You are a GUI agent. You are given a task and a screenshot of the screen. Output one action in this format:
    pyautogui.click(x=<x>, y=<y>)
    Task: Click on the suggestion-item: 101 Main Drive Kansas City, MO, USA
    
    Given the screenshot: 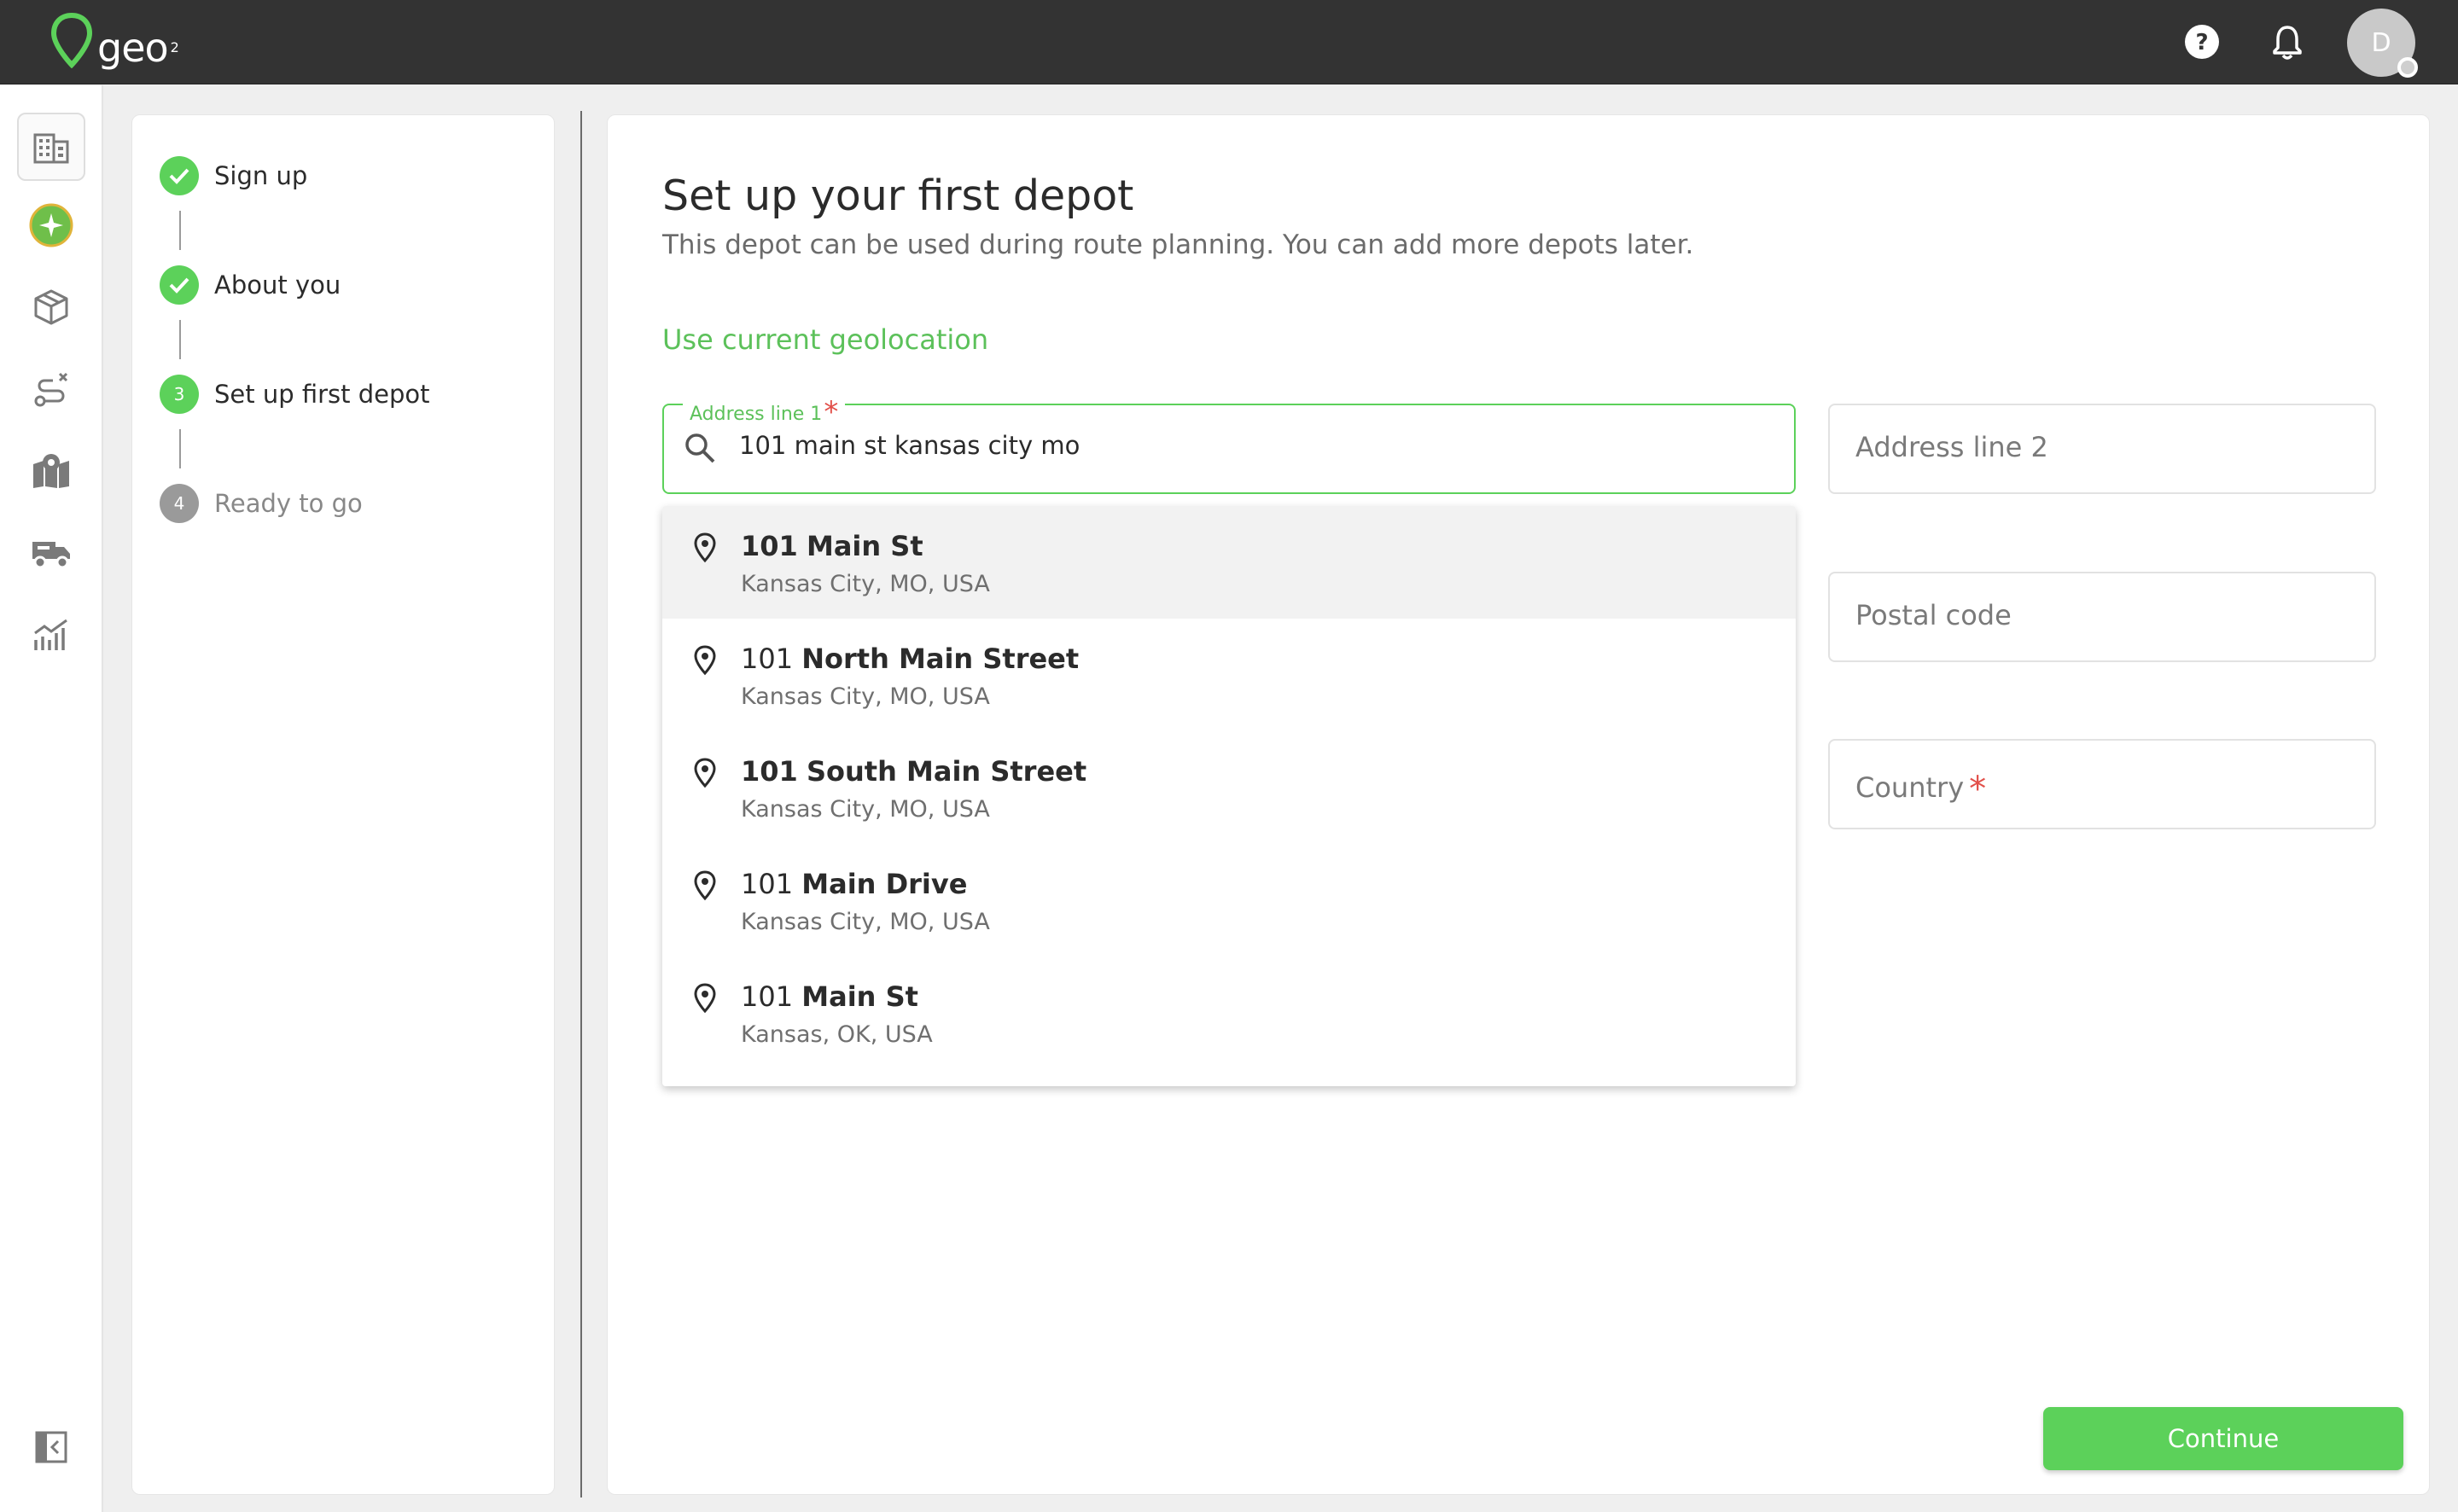 What is the action you would take?
    pyautogui.click(x=1229, y=900)
    